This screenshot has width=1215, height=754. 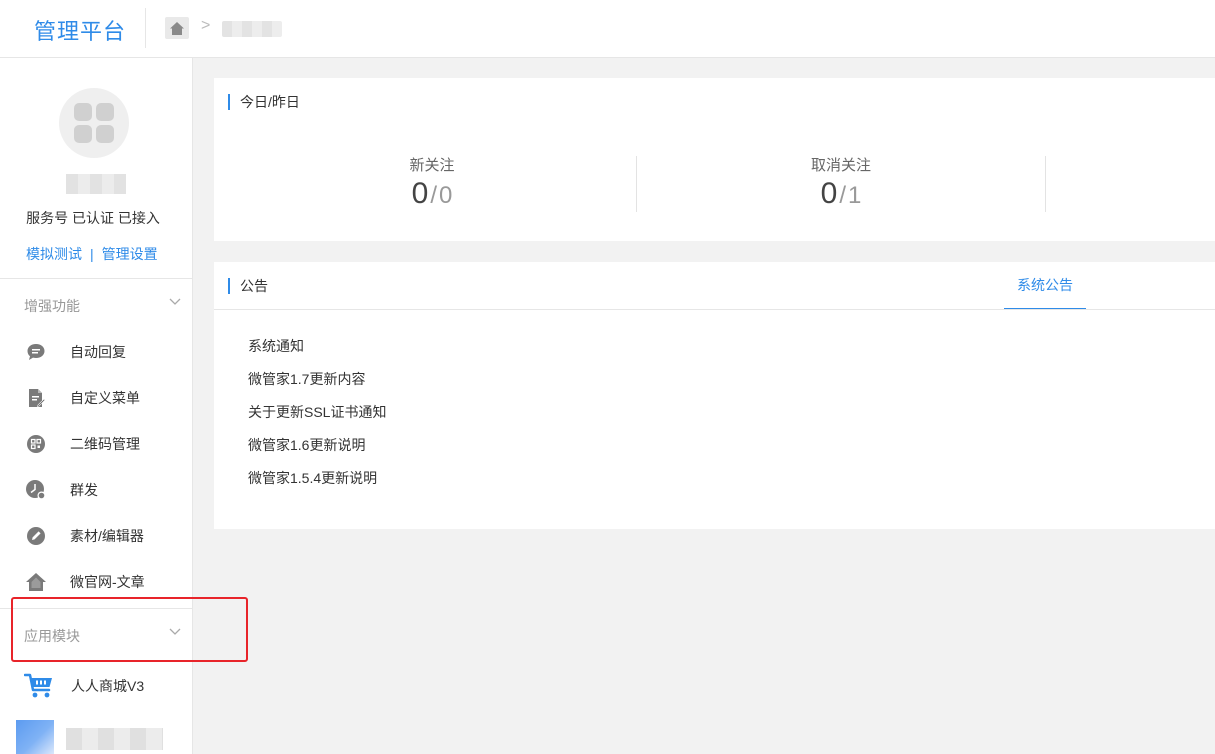 I want to click on account-name-blurred, so click(x=96, y=184).